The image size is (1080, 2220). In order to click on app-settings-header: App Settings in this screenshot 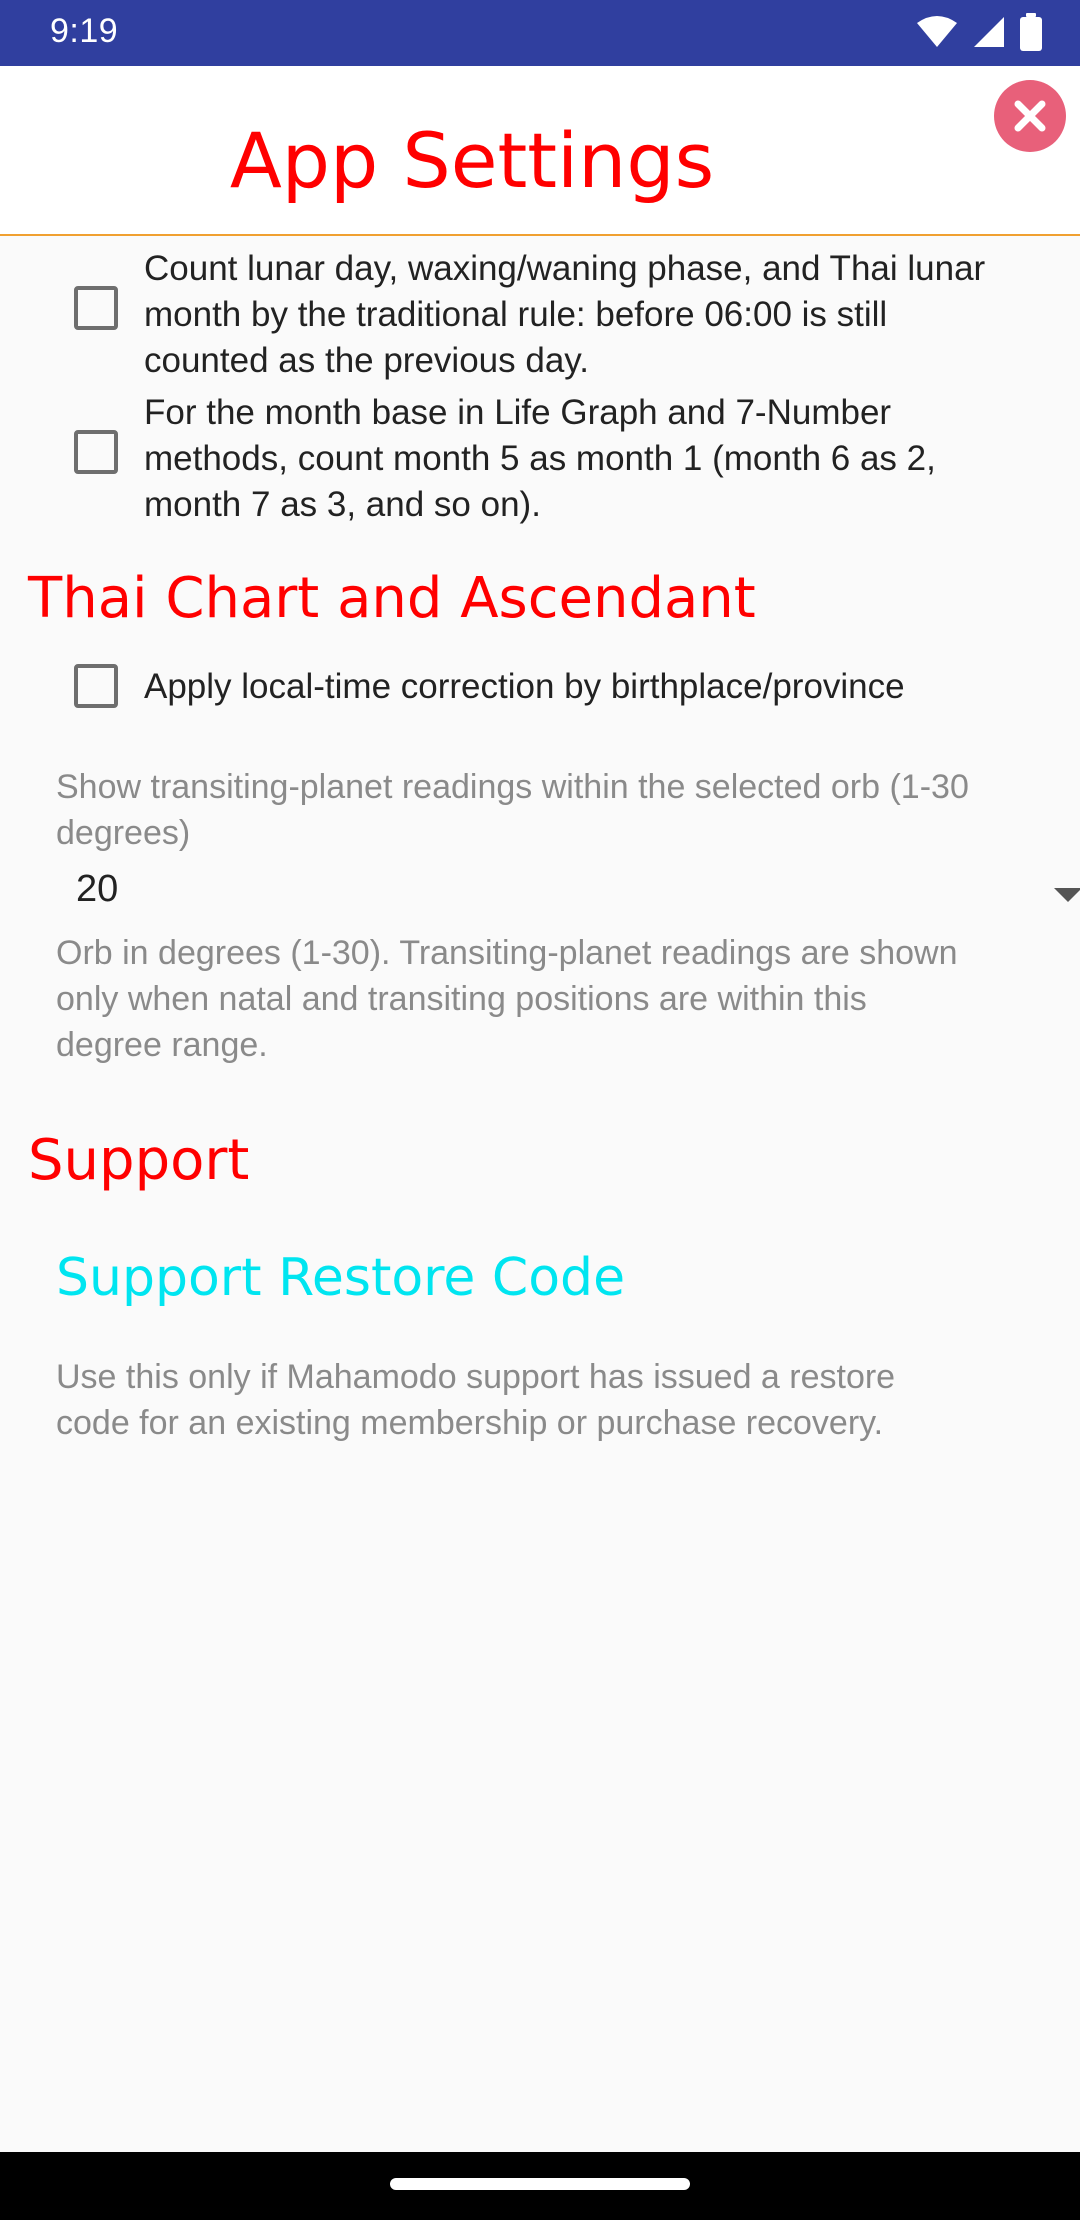, I will do `click(540, 151)`.